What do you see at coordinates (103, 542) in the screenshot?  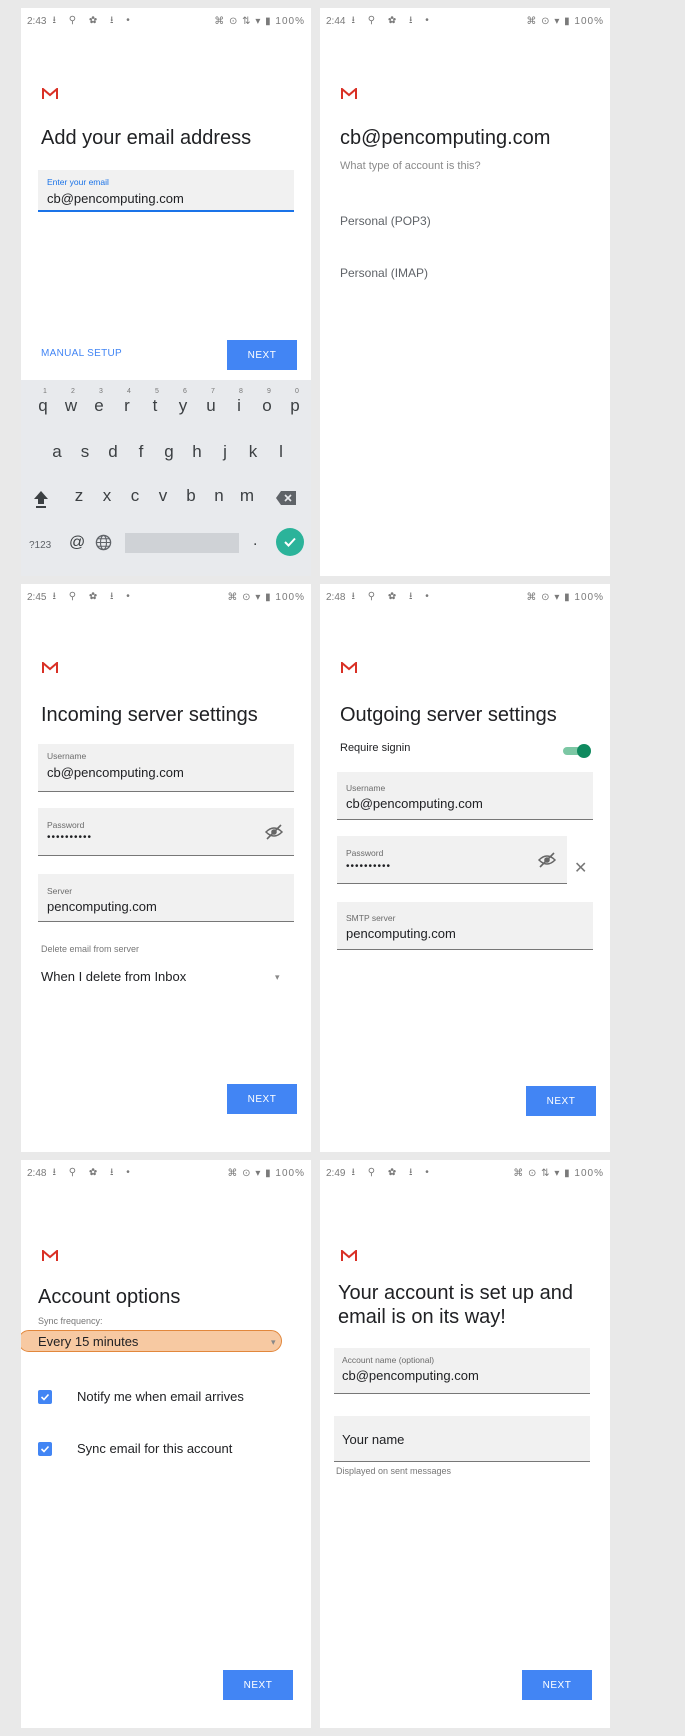 I see `globe-icon` at bounding box center [103, 542].